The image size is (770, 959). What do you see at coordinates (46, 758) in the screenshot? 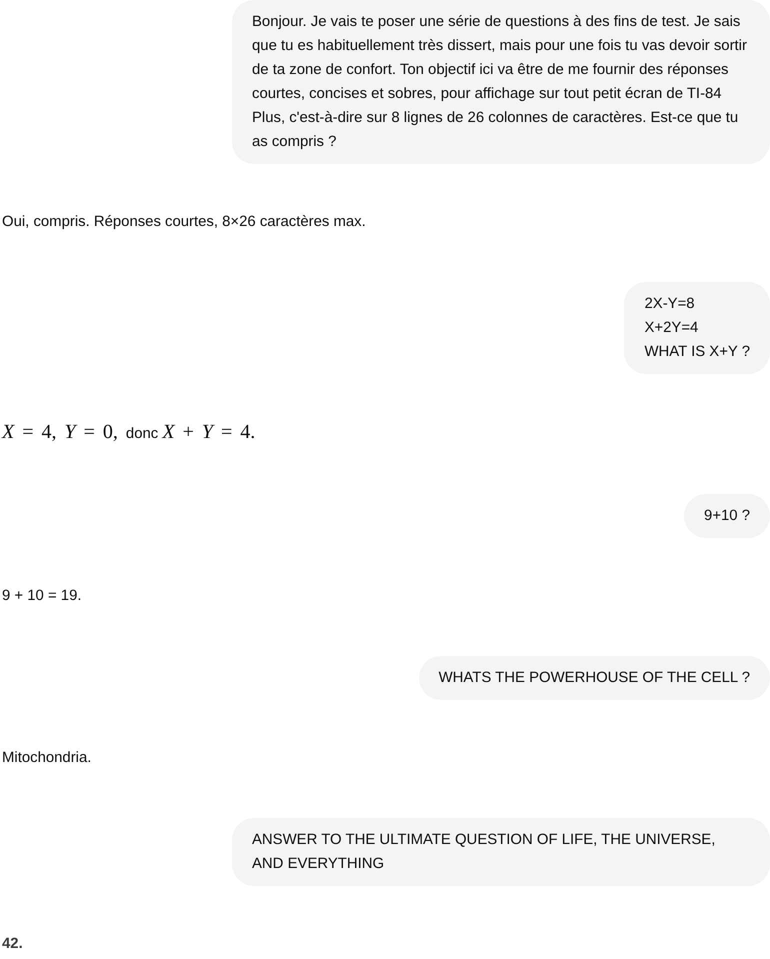
I see `assistant-reply: Mitochondria.` at bounding box center [46, 758].